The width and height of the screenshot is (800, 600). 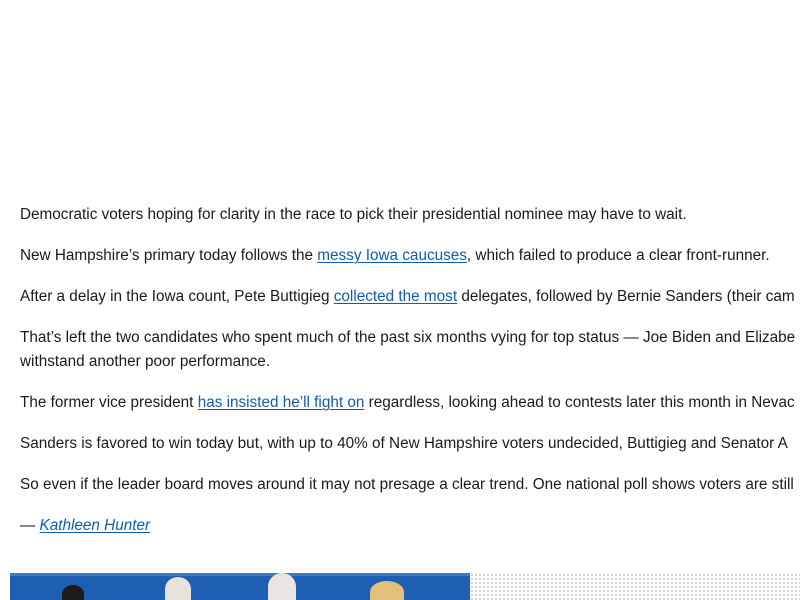 What do you see at coordinates (282, 586) in the screenshot?
I see `person-3-head` at bounding box center [282, 586].